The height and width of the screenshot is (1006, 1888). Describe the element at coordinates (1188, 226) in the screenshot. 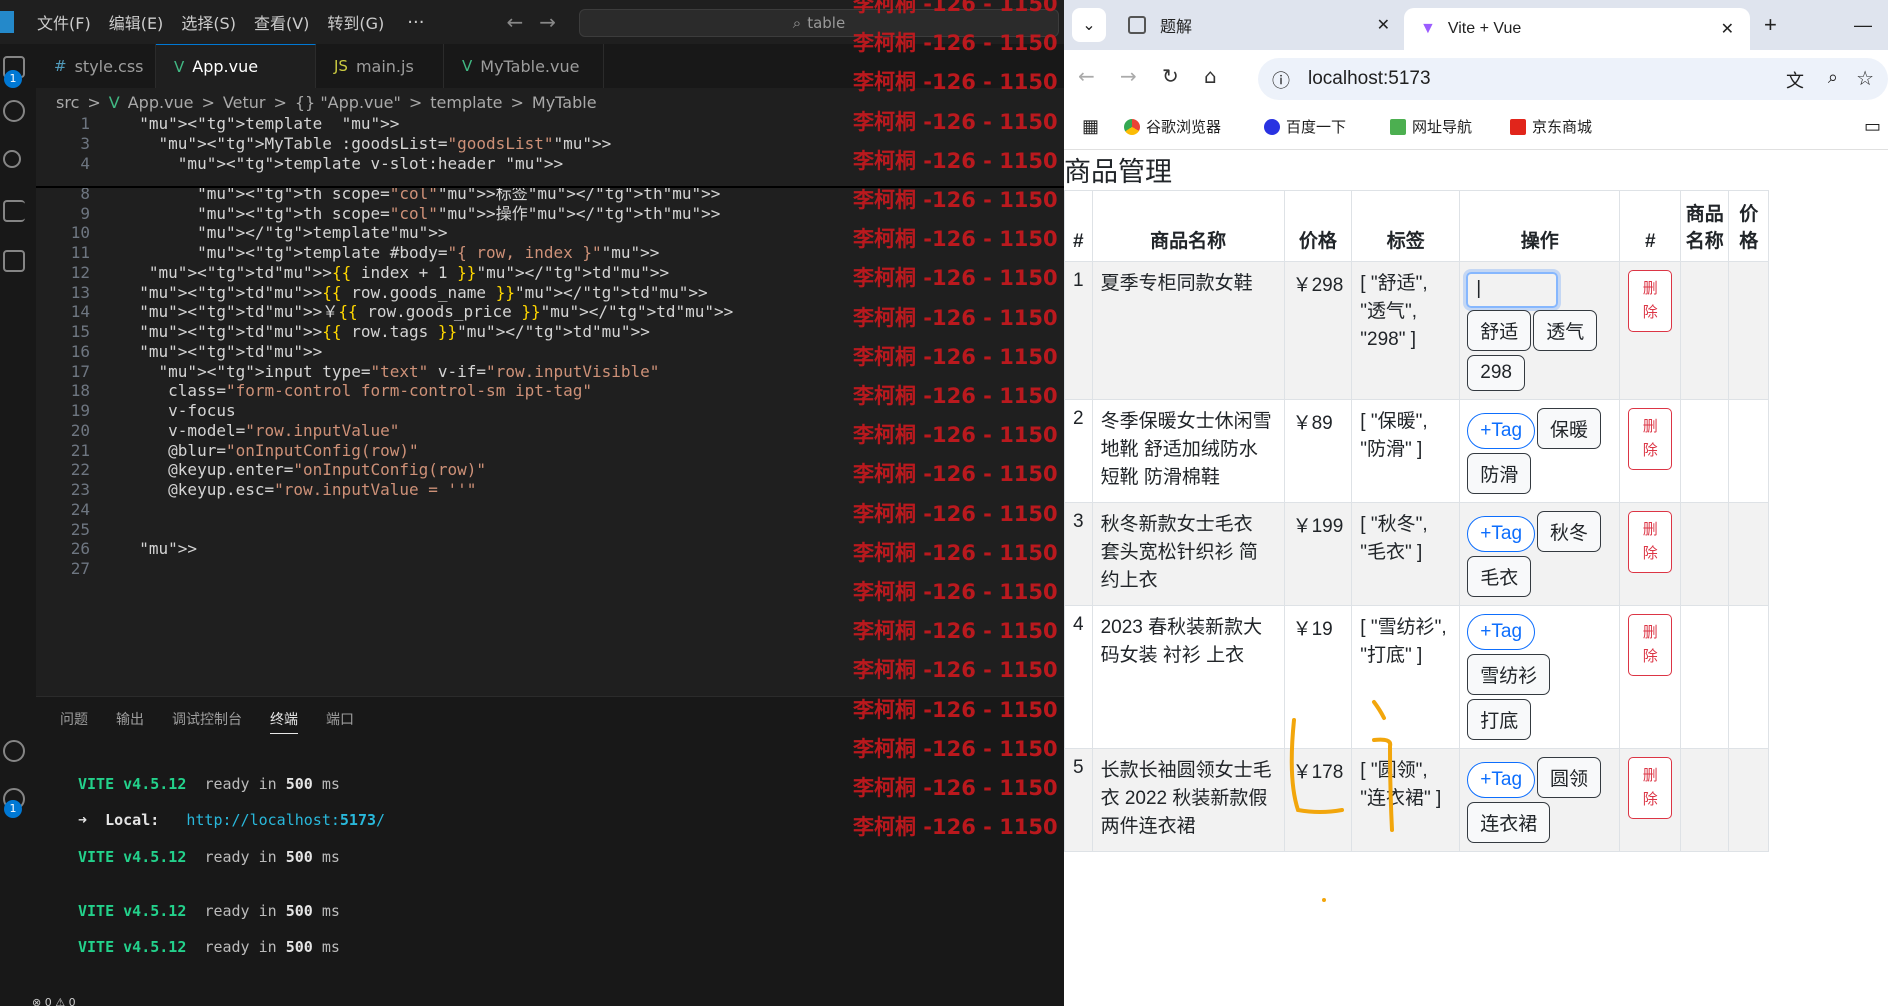

I see `column-header: 商品名称` at that location.